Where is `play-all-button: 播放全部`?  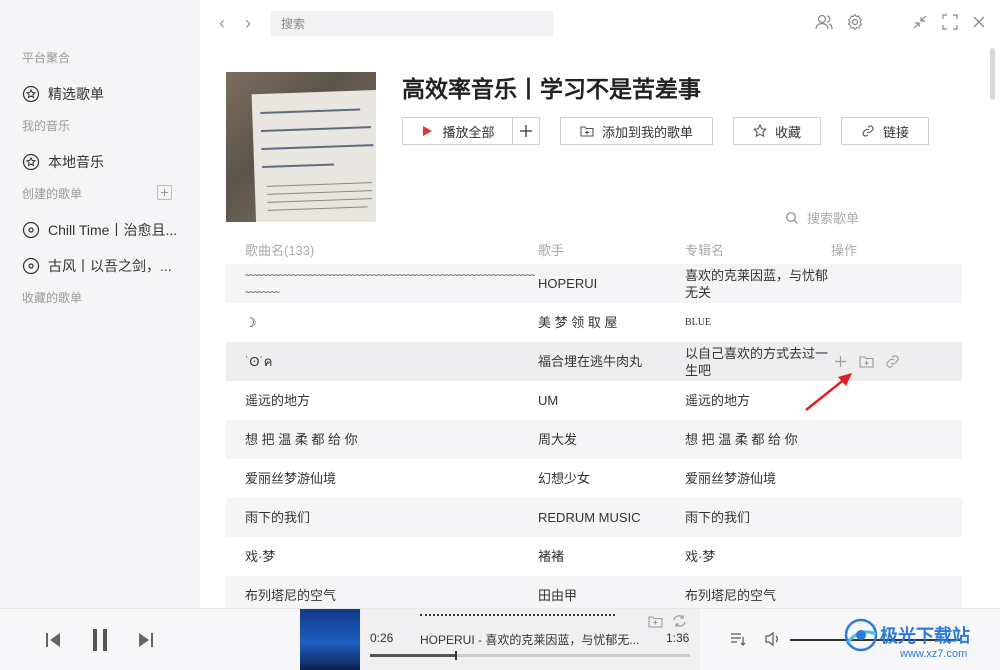 play-all-button: 播放全部 is located at coordinates (457, 131).